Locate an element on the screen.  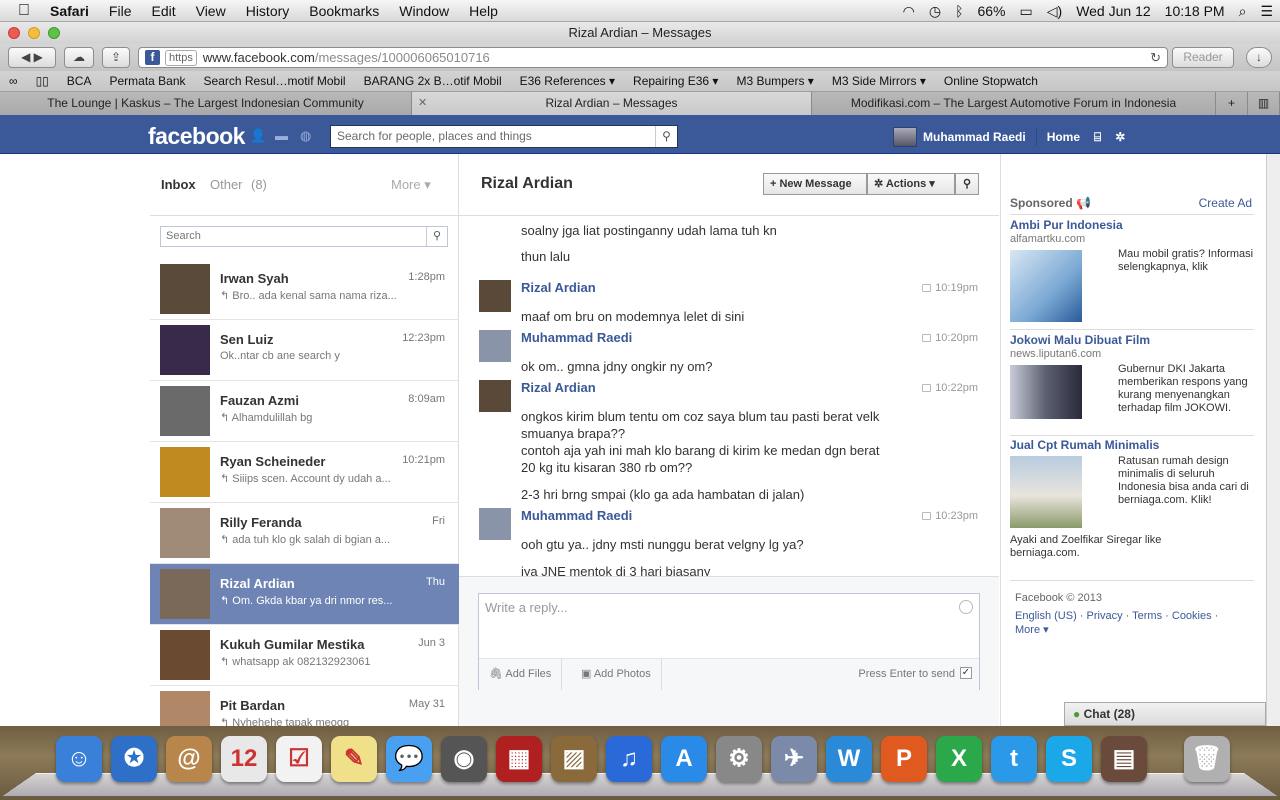
facetime-icon: ◉ is located at coordinates (464, 759).